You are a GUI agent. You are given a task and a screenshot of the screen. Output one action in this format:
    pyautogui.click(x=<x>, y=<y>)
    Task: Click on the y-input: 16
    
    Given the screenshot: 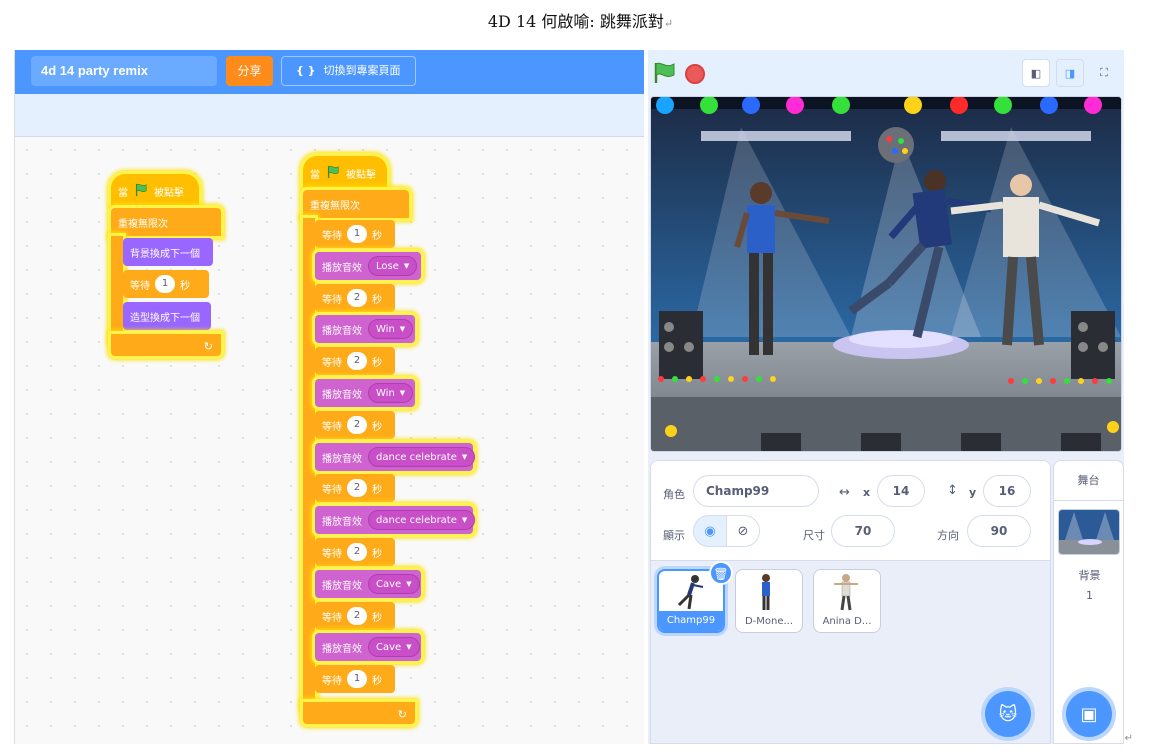 What is the action you would take?
    pyautogui.click(x=1007, y=491)
    